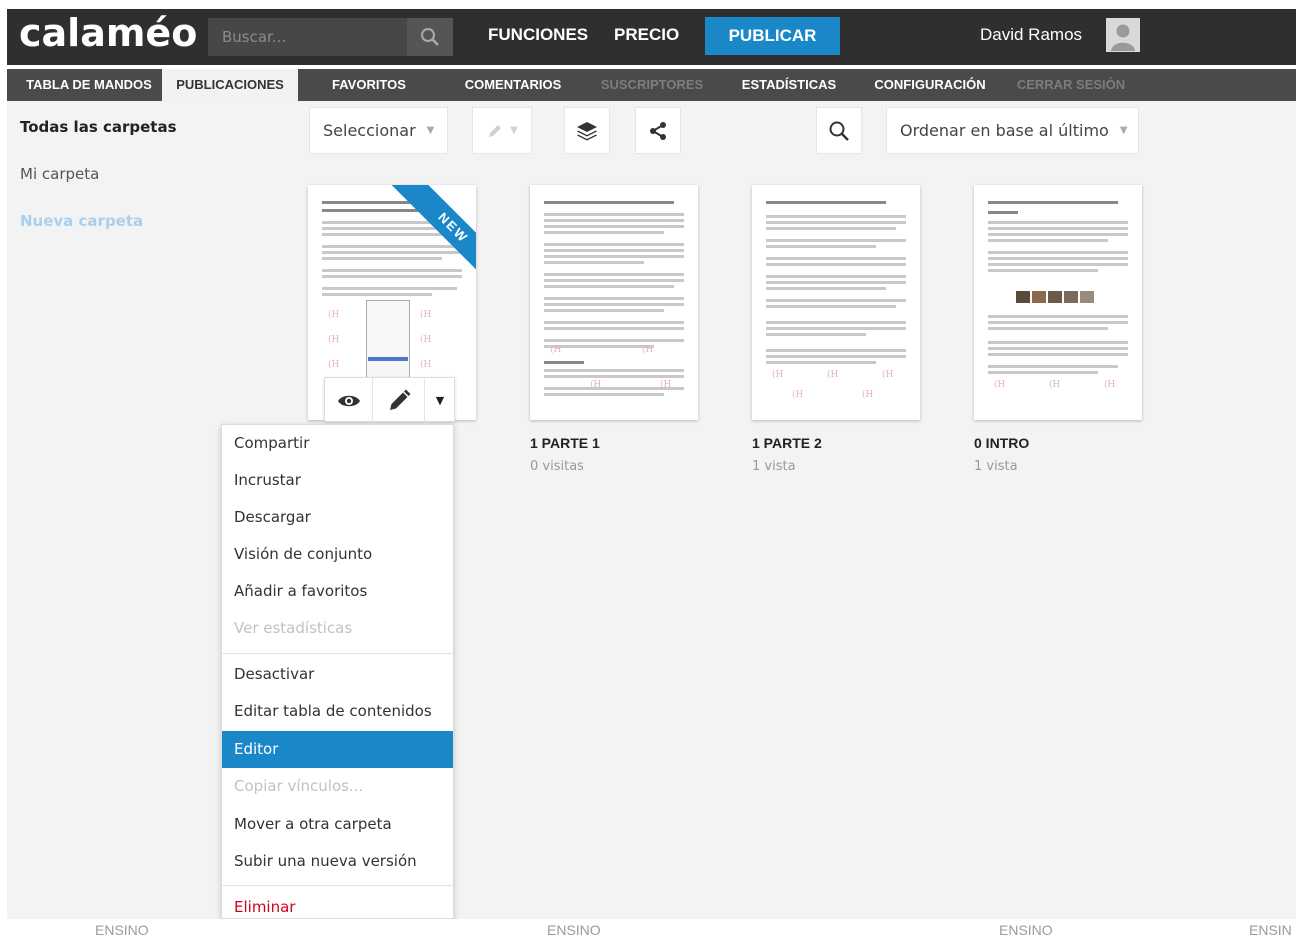  Describe the element at coordinates (337, 903) in the screenshot. I see `menu-item-delete: Eliminar` at that location.